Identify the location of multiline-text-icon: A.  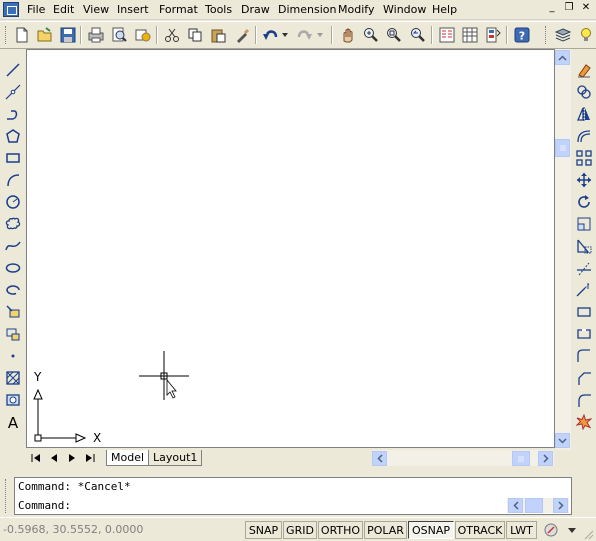
(13, 422).